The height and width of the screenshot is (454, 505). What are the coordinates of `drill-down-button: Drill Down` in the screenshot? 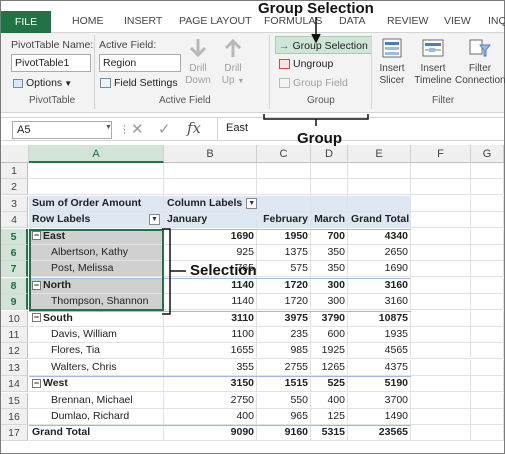 It's located at (198, 62).